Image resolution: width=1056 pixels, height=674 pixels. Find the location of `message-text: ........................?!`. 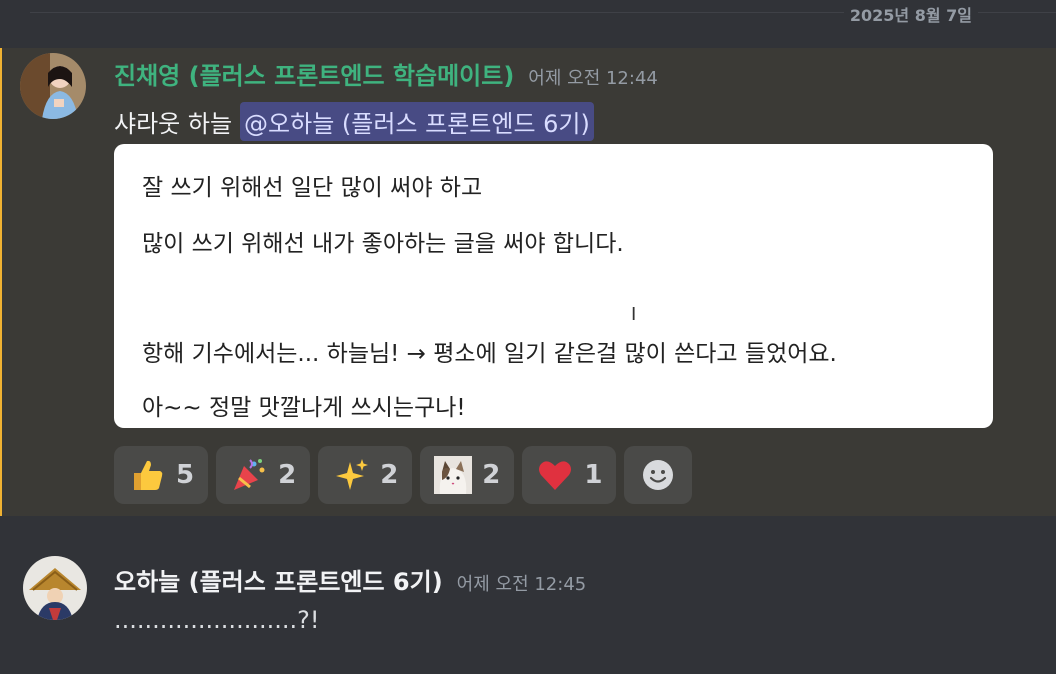

message-text: ........................?! is located at coordinates (217, 620).